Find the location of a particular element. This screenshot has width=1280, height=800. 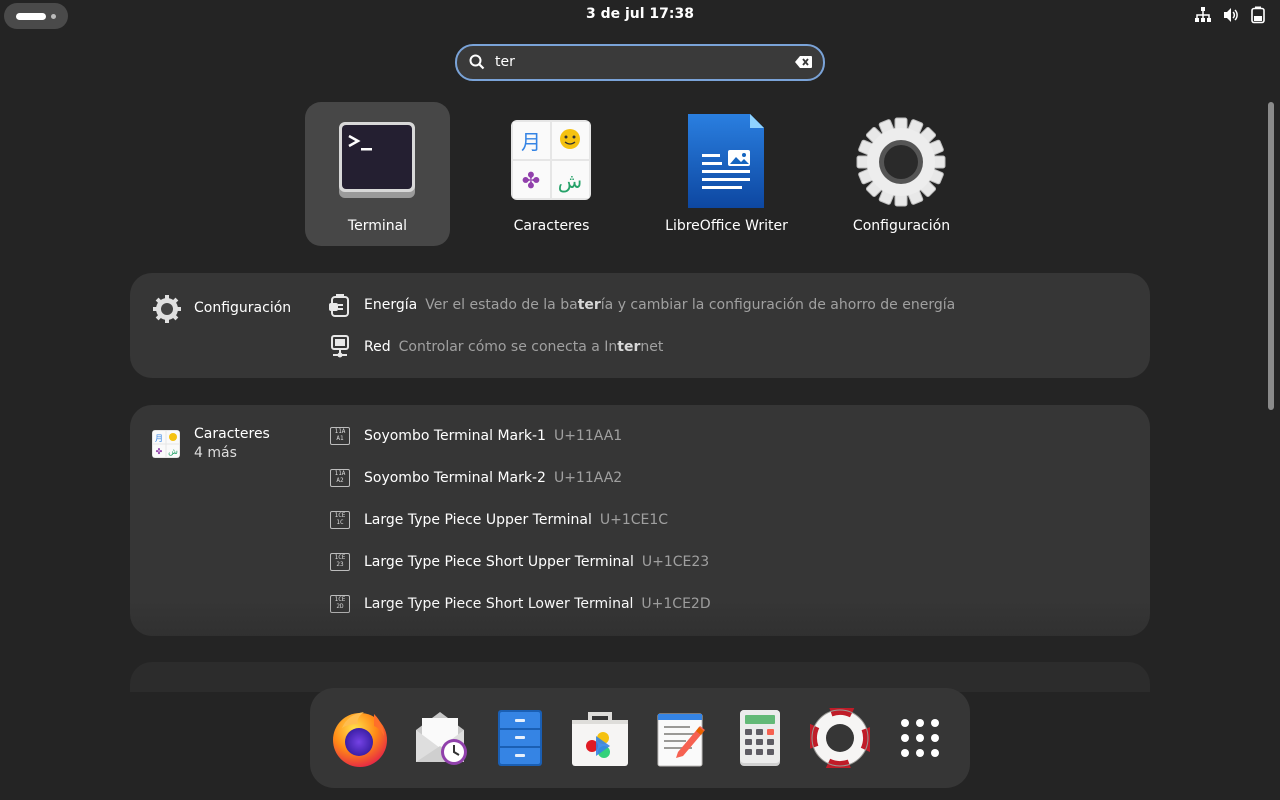

missing-glyph-icon: 1CE 2D is located at coordinates (340, 604).